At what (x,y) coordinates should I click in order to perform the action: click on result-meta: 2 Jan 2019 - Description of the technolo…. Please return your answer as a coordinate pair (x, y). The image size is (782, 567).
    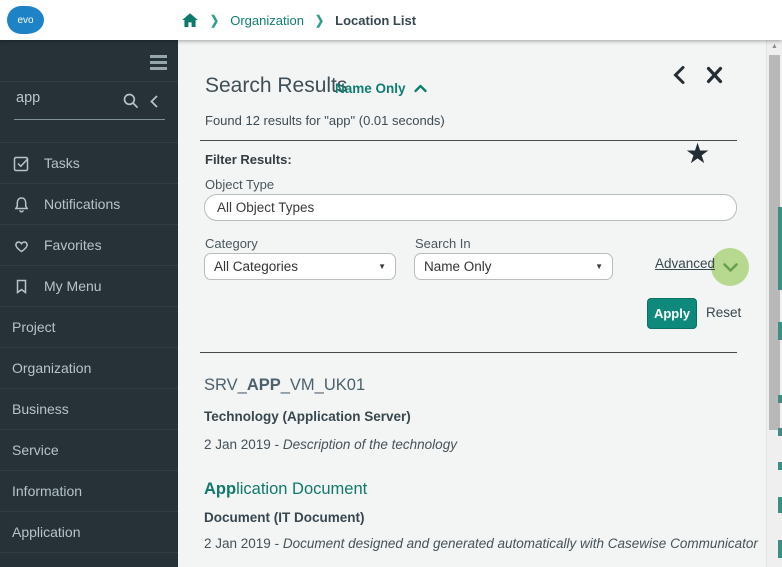
    Looking at the image, I should click on (330, 444).